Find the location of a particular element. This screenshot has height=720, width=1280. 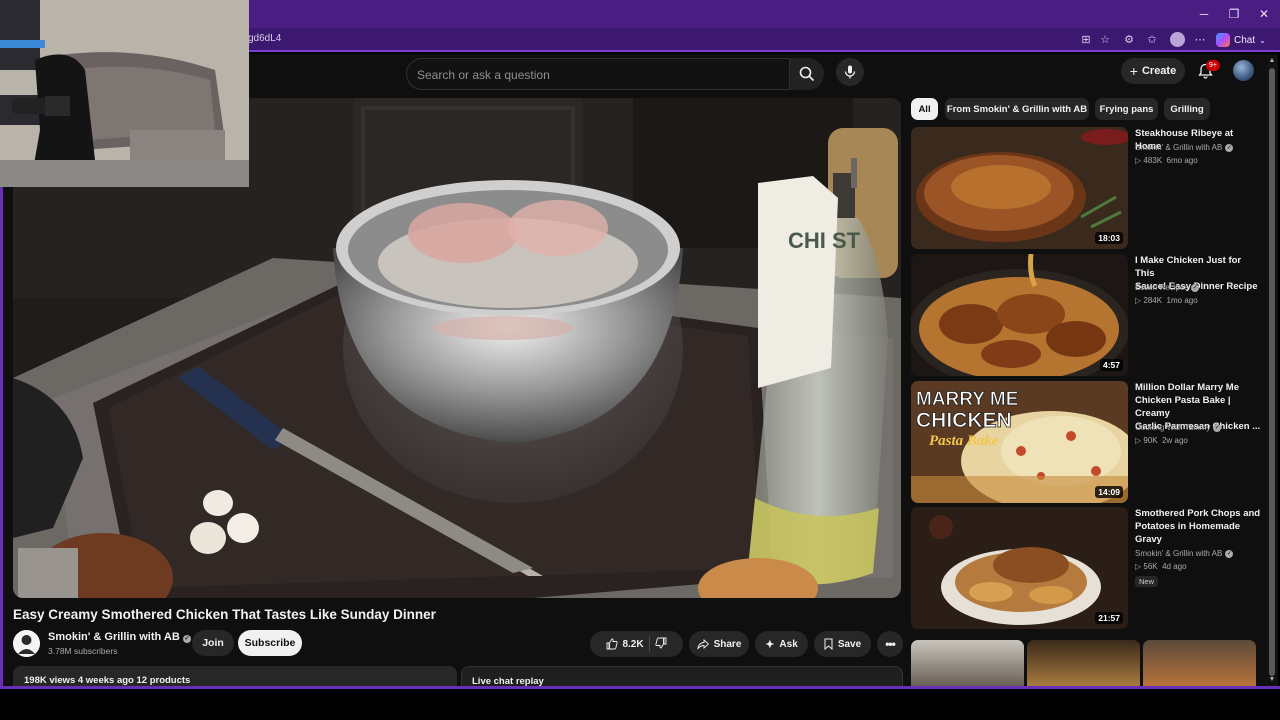

scrollbar-thumb is located at coordinates (1272, 372).